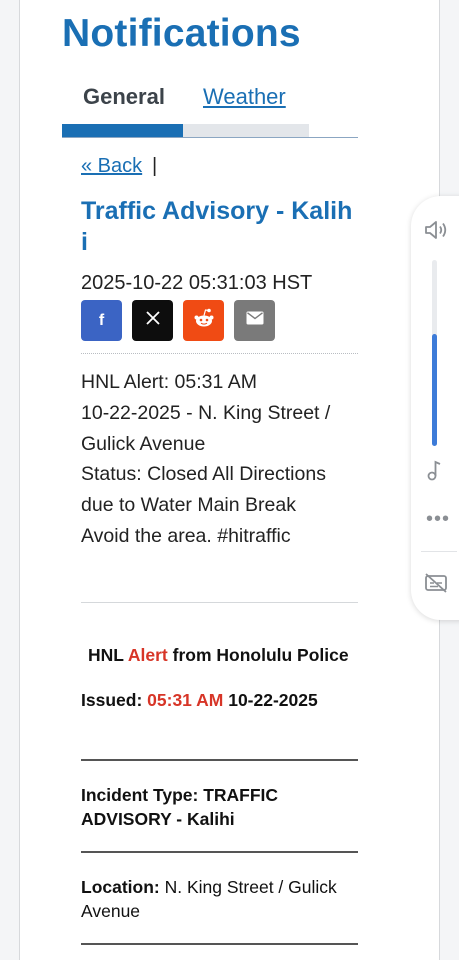  I want to click on body-line: Status: Closed All Directions, so click(203, 474).